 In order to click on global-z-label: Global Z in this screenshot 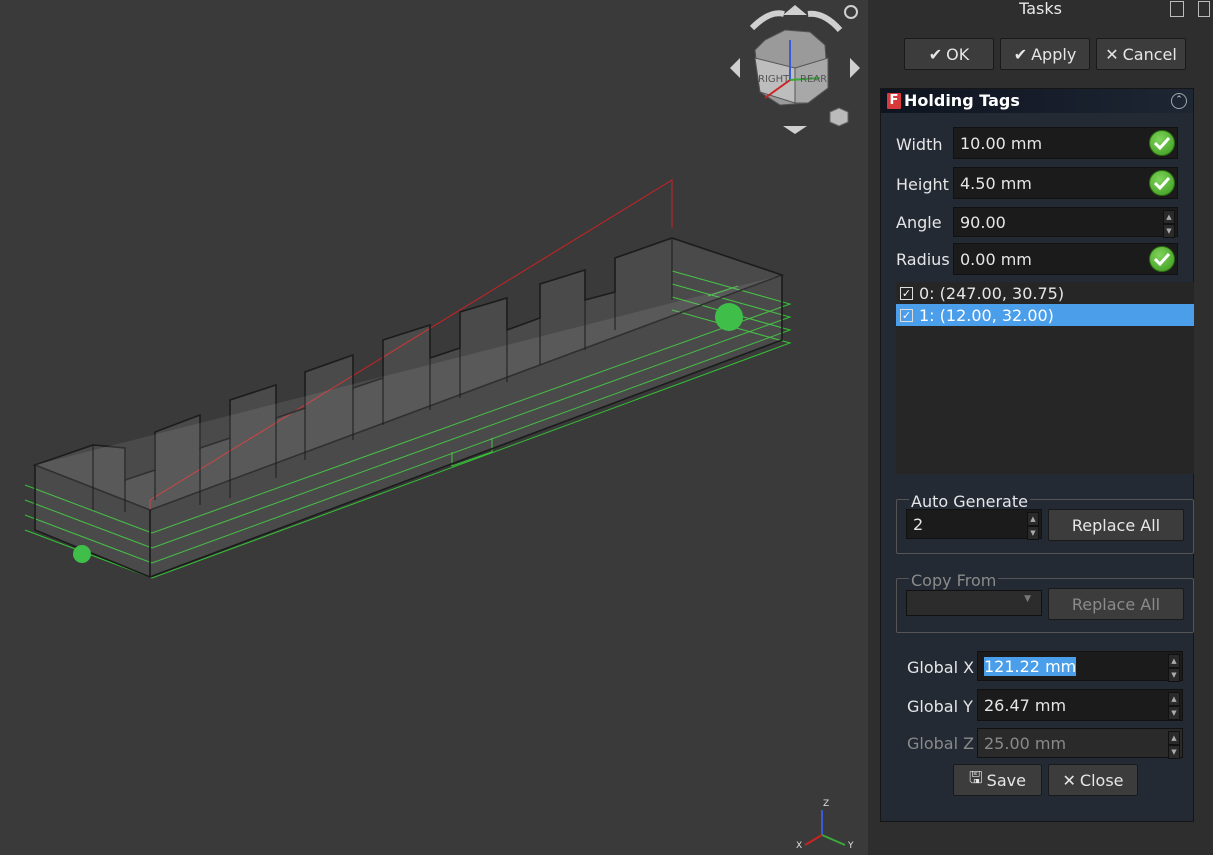, I will do `click(941, 743)`.